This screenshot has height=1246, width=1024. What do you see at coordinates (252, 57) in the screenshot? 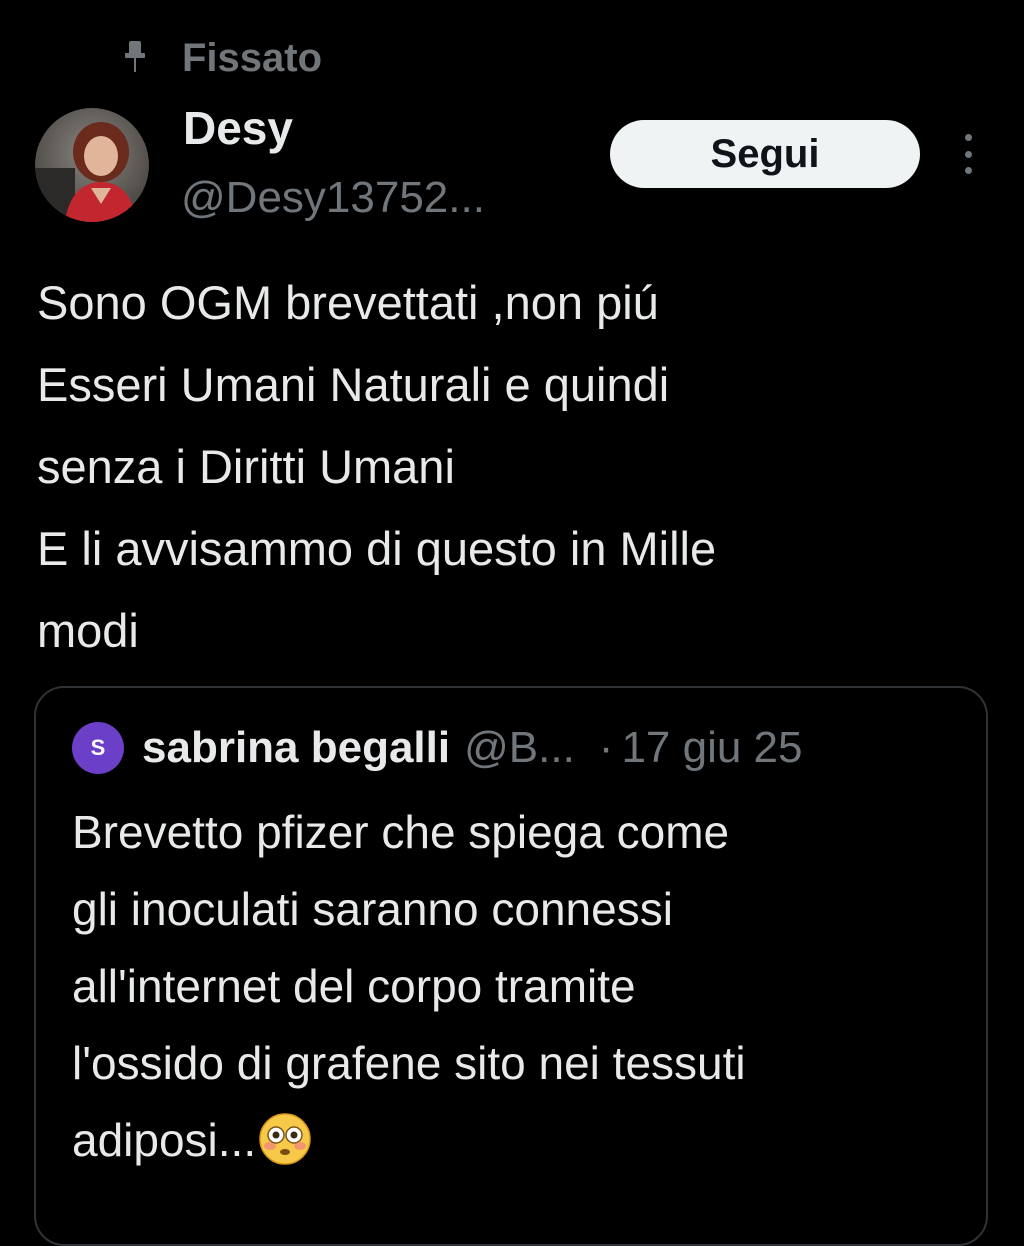
I see `pinned-label: Fissato` at bounding box center [252, 57].